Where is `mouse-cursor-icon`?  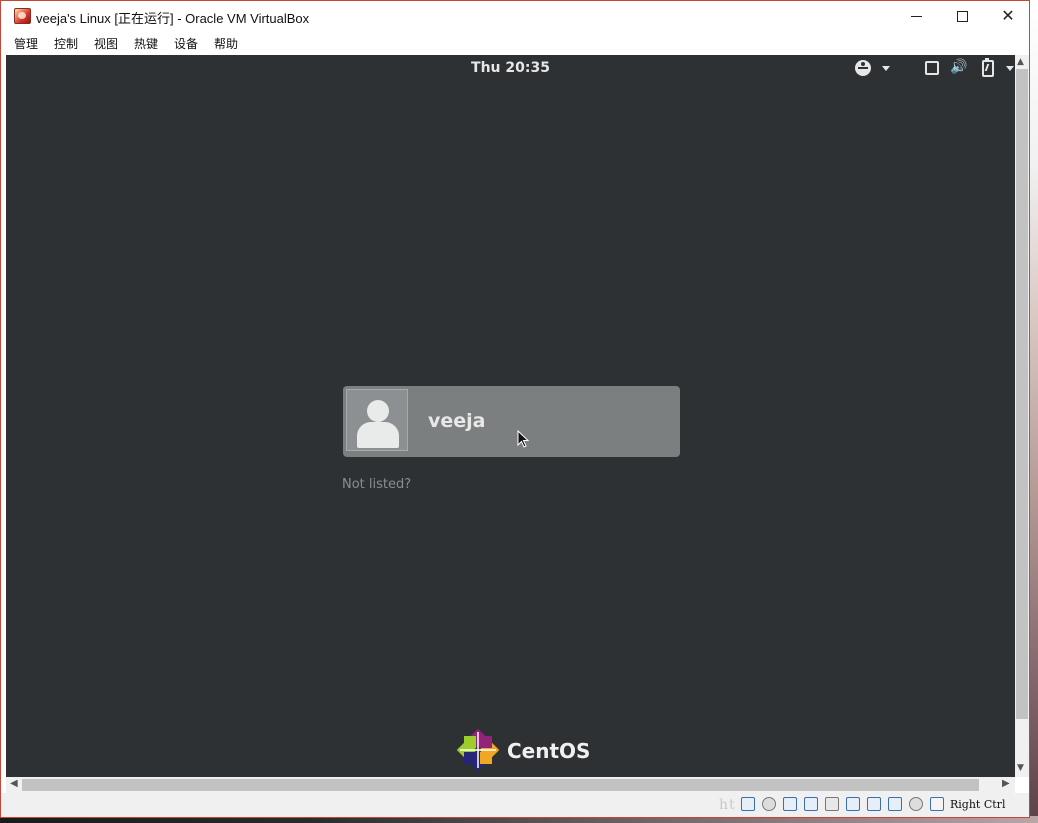 mouse-cursor-icon is located at coordinates (523, 439).